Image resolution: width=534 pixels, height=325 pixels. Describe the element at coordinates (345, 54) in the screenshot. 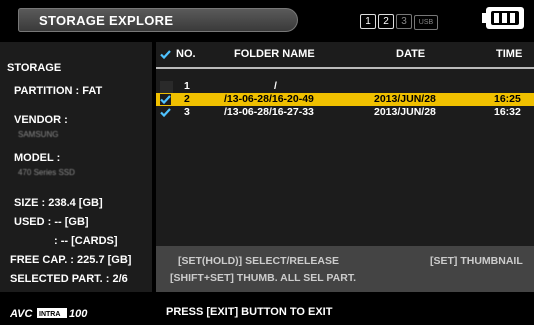

I see `table-header: NO. FOLDER NAME DATE TIME` at that location.